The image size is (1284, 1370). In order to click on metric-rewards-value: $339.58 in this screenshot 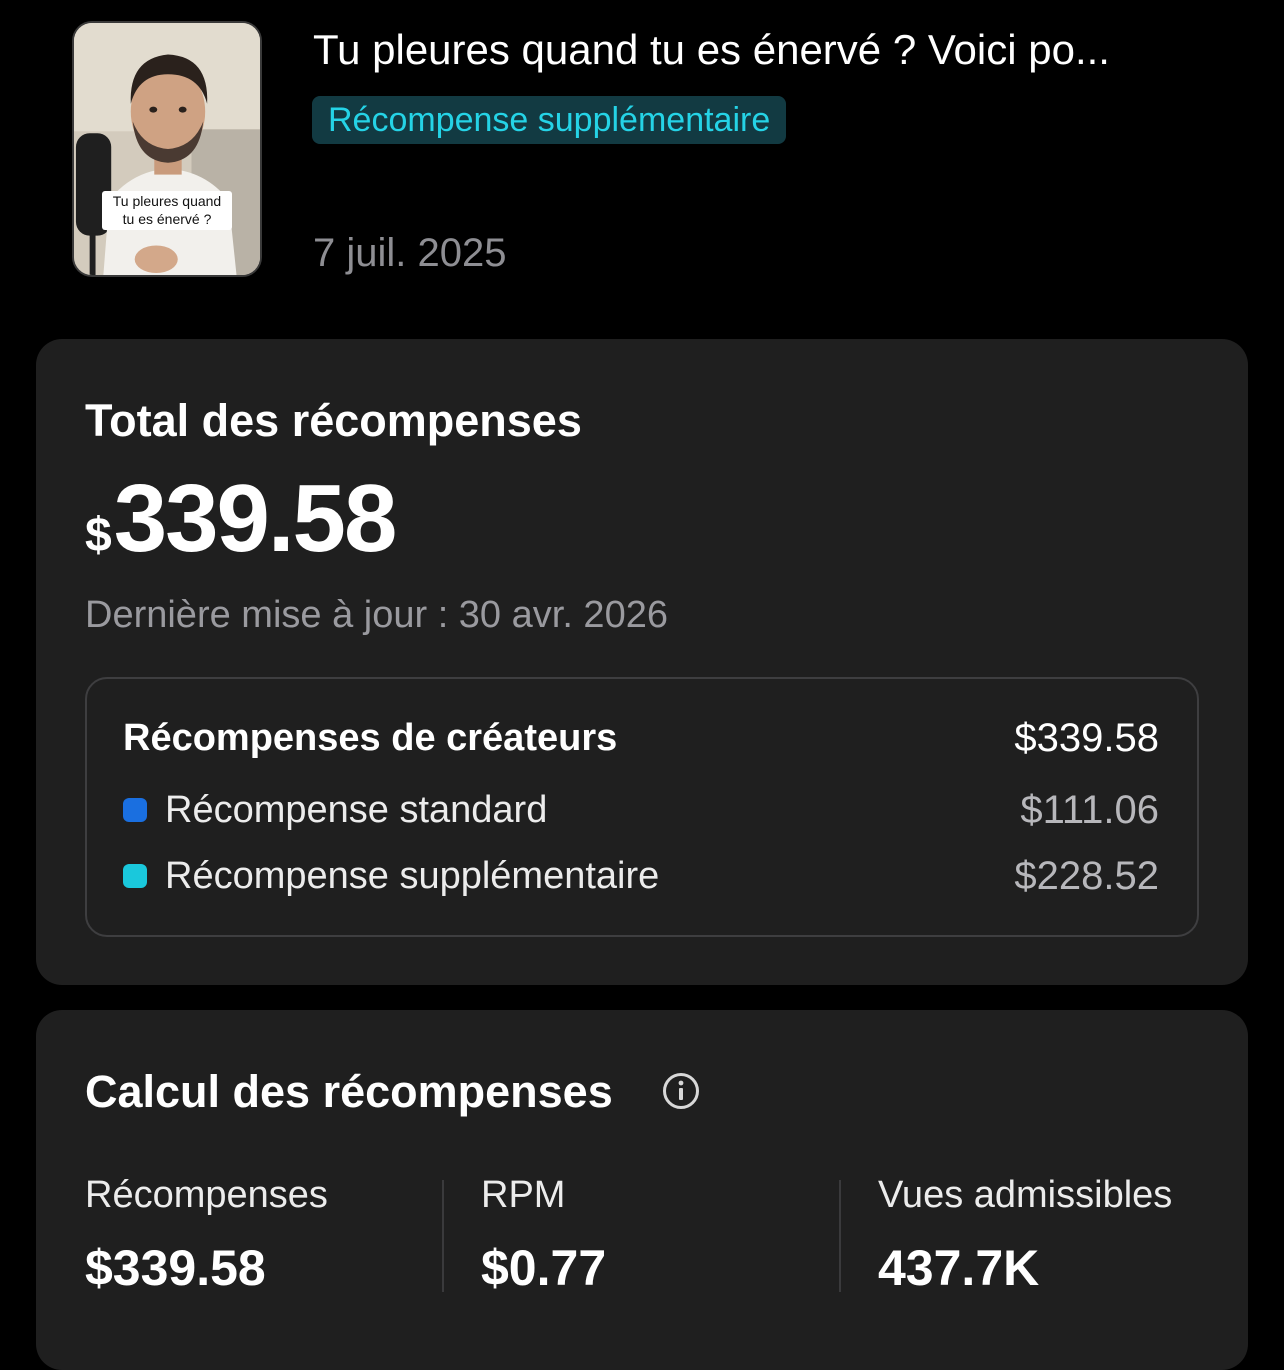, I will do `click(175, 1268)`.